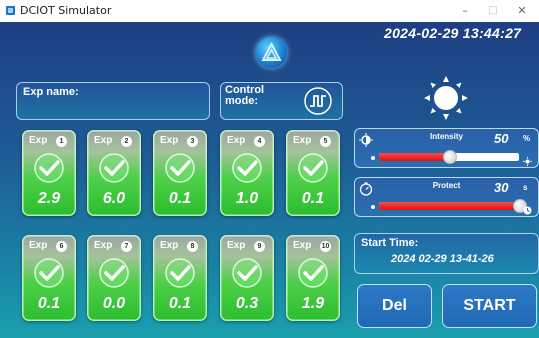 The image size is (539, 338). What do you see at coordinates (527, 159) in the screenshot?
I see `sun-small-icon` at bounding box center [527, 159].